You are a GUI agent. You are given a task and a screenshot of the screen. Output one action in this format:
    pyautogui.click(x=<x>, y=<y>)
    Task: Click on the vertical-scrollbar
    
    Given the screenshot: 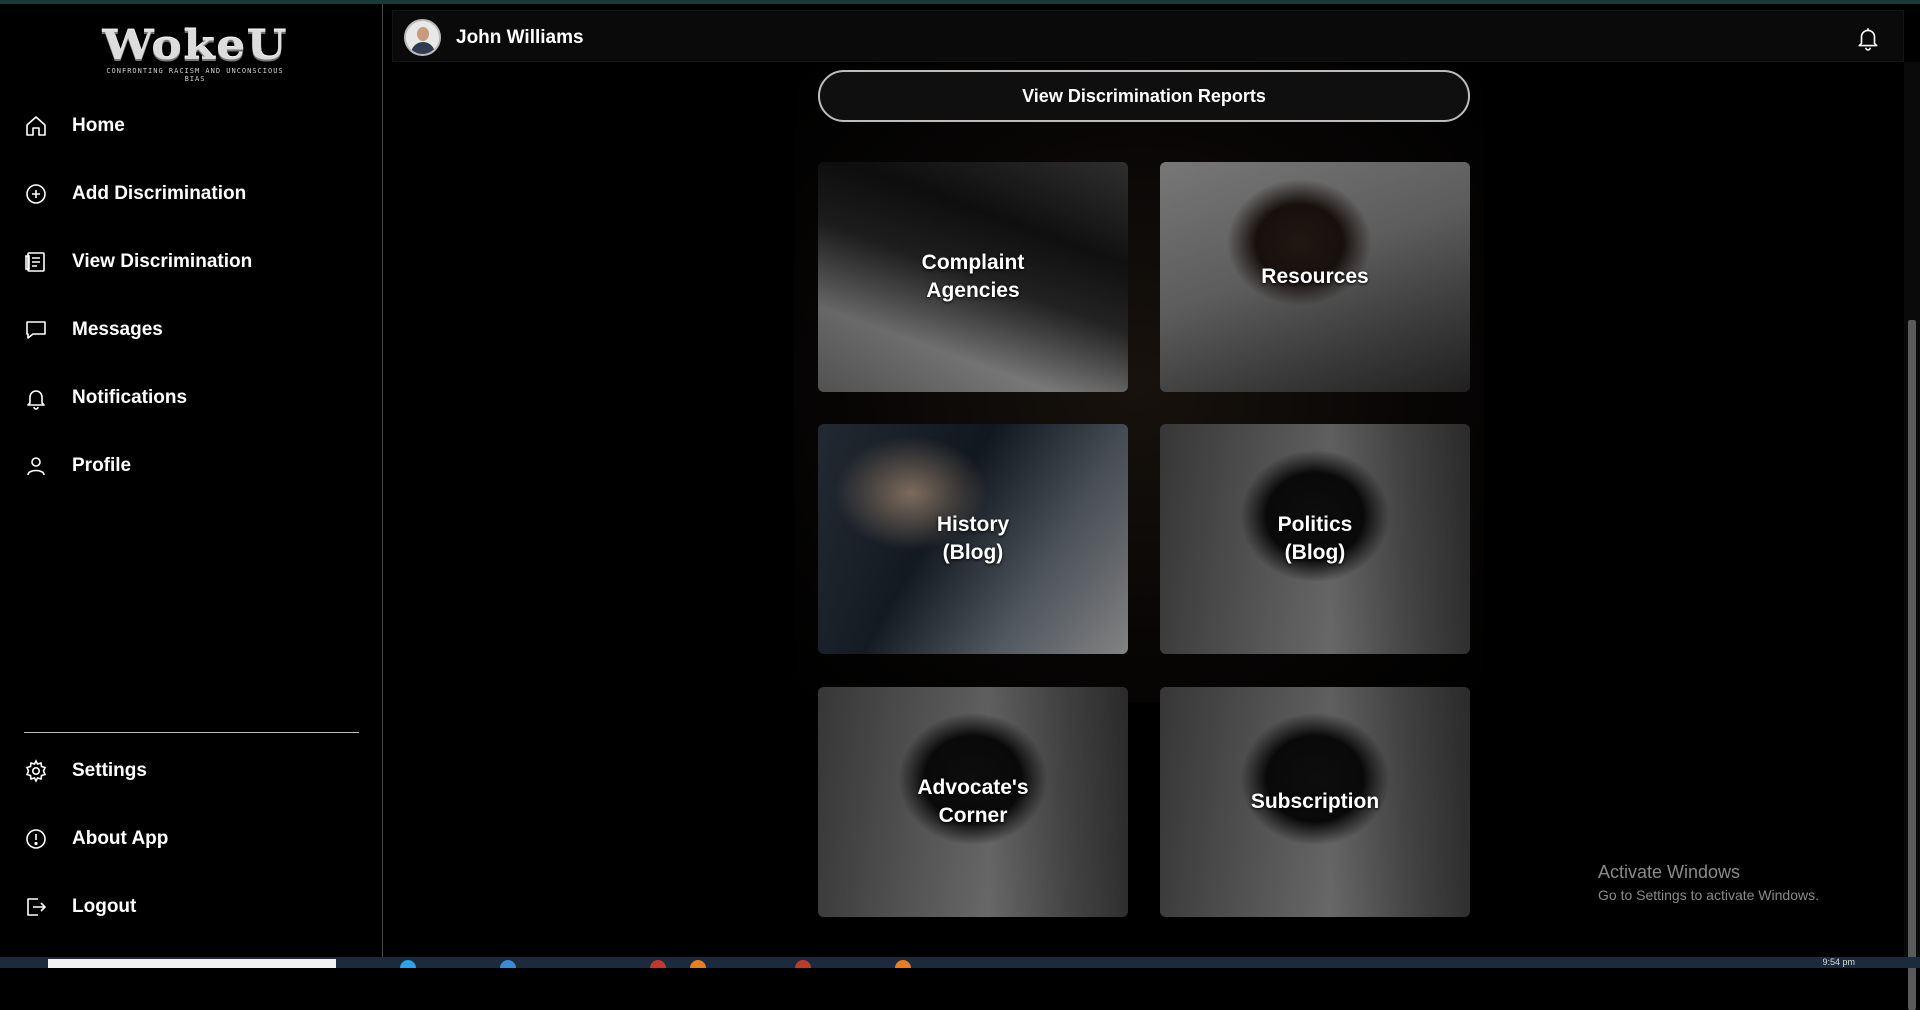 What is the action you would take?
    pyautogui.click(x=1912, y=536)
    